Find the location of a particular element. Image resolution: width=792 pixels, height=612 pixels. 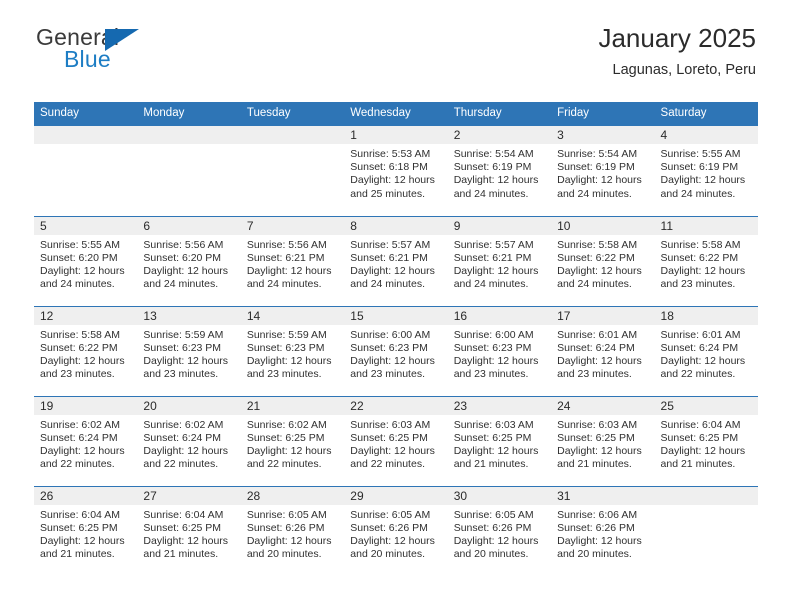

sunset-text: Sunset: 6:22 PM is located at coordinates (79, 347).